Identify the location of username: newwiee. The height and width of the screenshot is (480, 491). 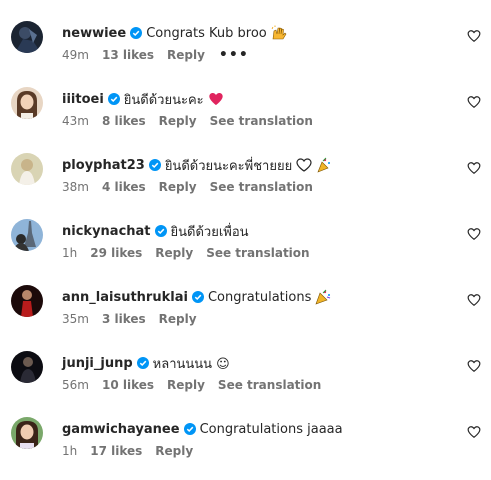
(94, 33).